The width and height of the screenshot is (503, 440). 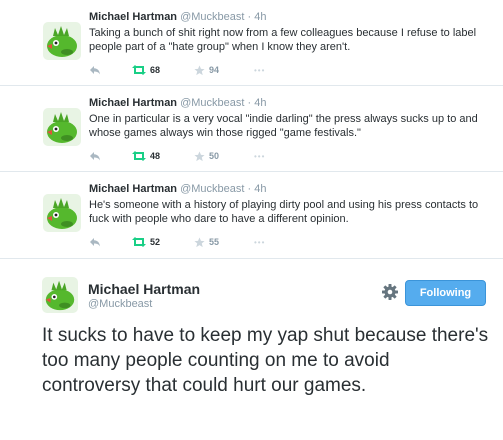 What do you see at coordinates (214, 156) in the screenshot?
I see `favorite-count: 50` at bounding box center [214, 156].